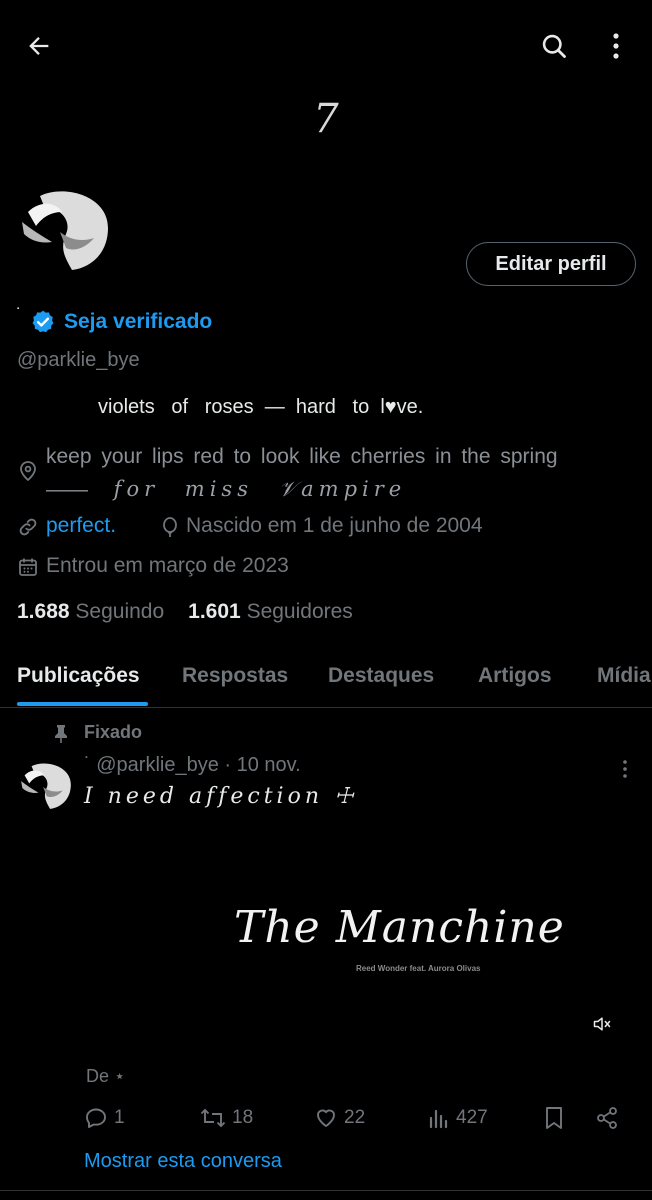 The height and width of the screenshot is (1200, 652). I want to click on post-author-name: ˙, so click(87, 765).